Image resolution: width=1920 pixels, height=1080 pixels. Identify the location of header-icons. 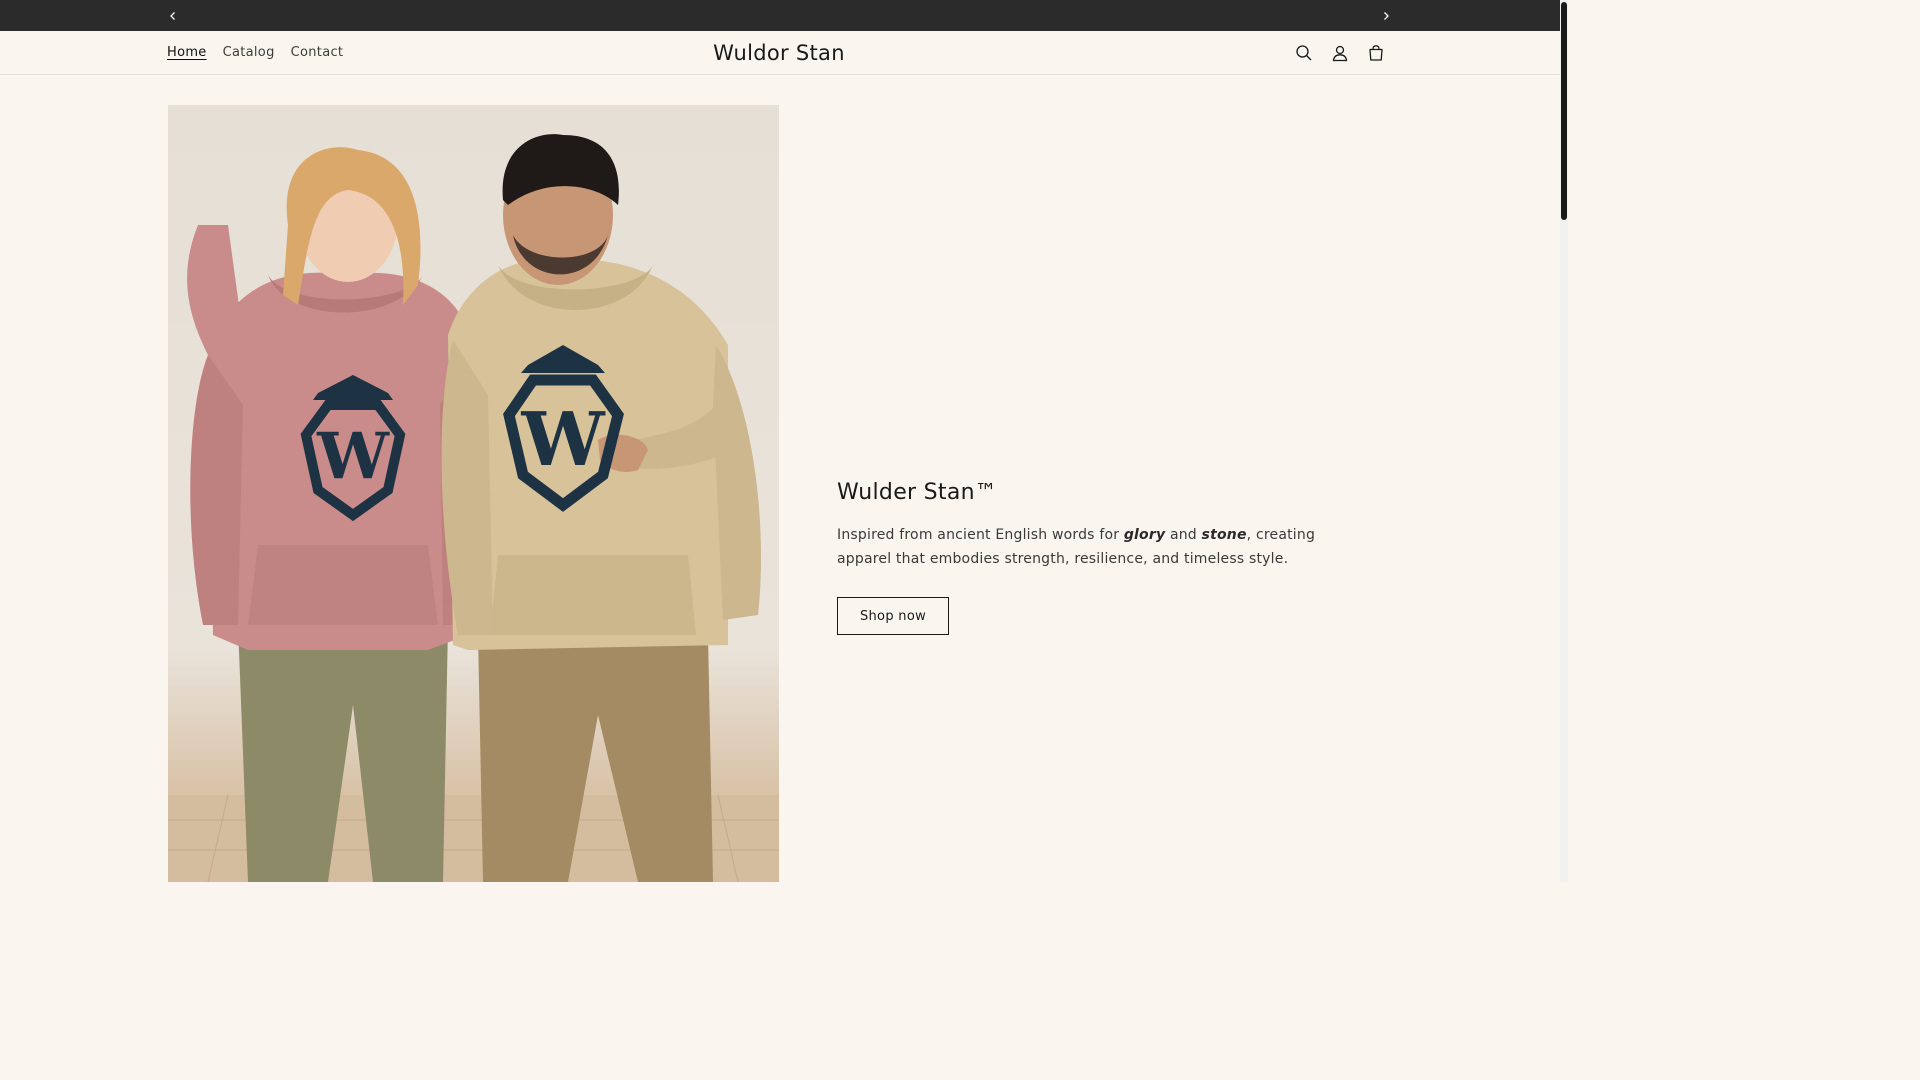
(1340, 52).